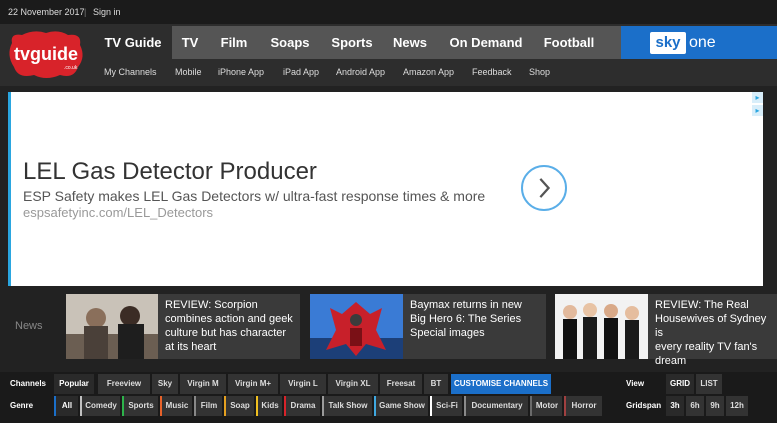  What do you see at coordinates (165, 384) in the screenshot?
I see `channel-tab-sky: Sky` at bounding box center [165, 384].